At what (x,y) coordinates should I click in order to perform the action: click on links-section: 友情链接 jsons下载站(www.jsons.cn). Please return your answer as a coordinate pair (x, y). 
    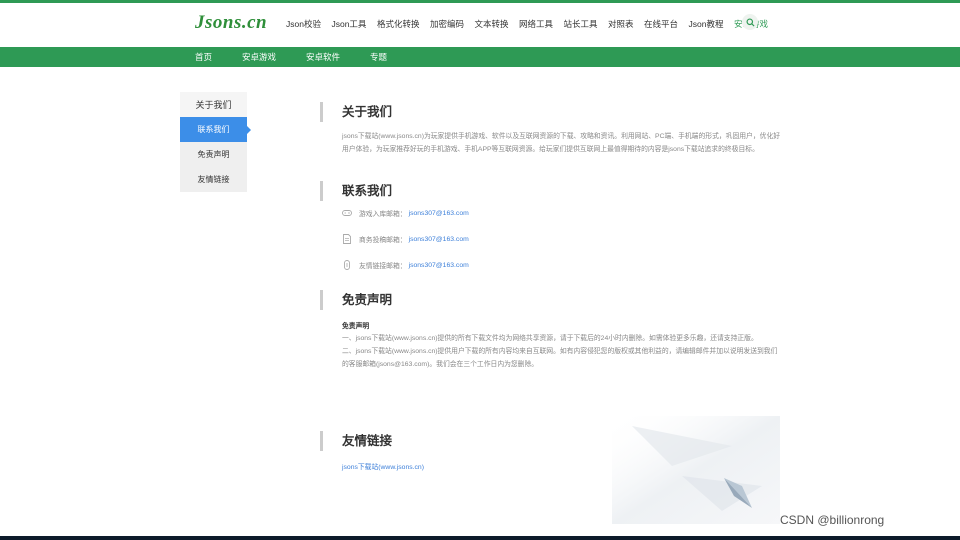
    Looking at the image, I should click on (550, 452).